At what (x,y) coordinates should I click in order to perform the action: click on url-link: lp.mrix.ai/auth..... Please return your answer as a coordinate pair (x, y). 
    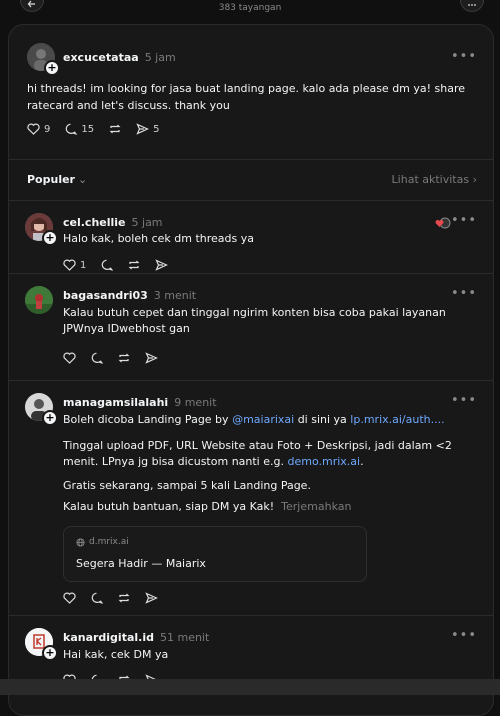
    Looking at the image, I should click on (397, 419).